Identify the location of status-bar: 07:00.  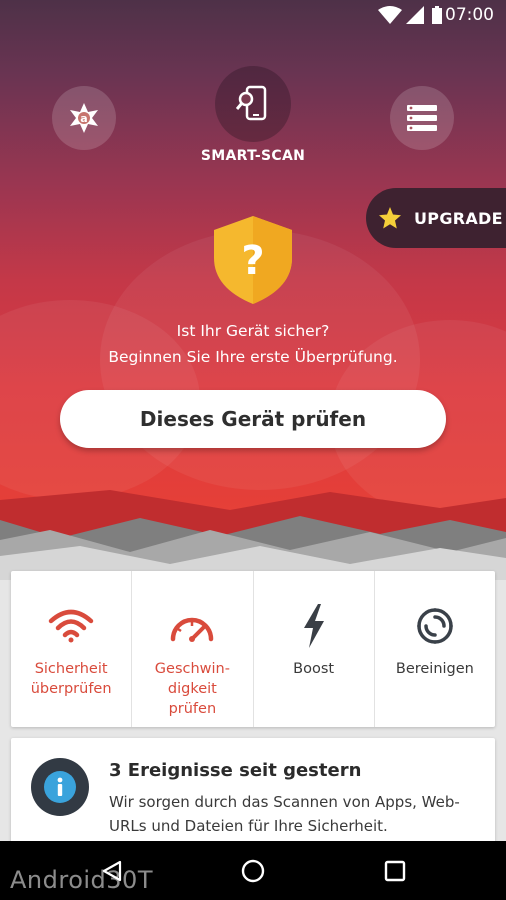
(253, 15).